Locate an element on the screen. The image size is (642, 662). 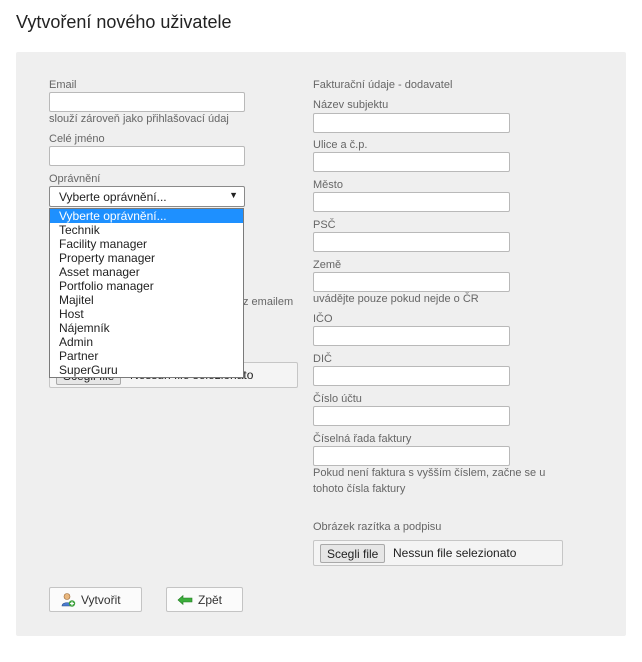
permission-option: Majitel is located at coordinates (146, 300).